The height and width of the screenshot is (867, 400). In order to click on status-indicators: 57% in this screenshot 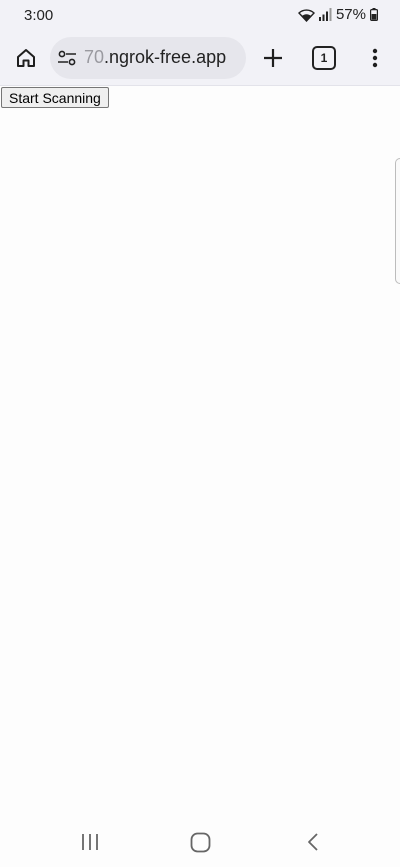, I will do `click(337, 14)`.